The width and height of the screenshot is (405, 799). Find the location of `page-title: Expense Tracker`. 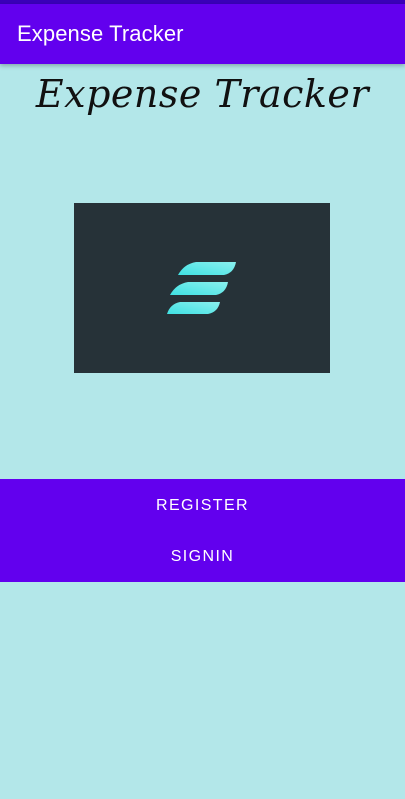

page-title: Expense Tracker is located at coordinates (202, 94).